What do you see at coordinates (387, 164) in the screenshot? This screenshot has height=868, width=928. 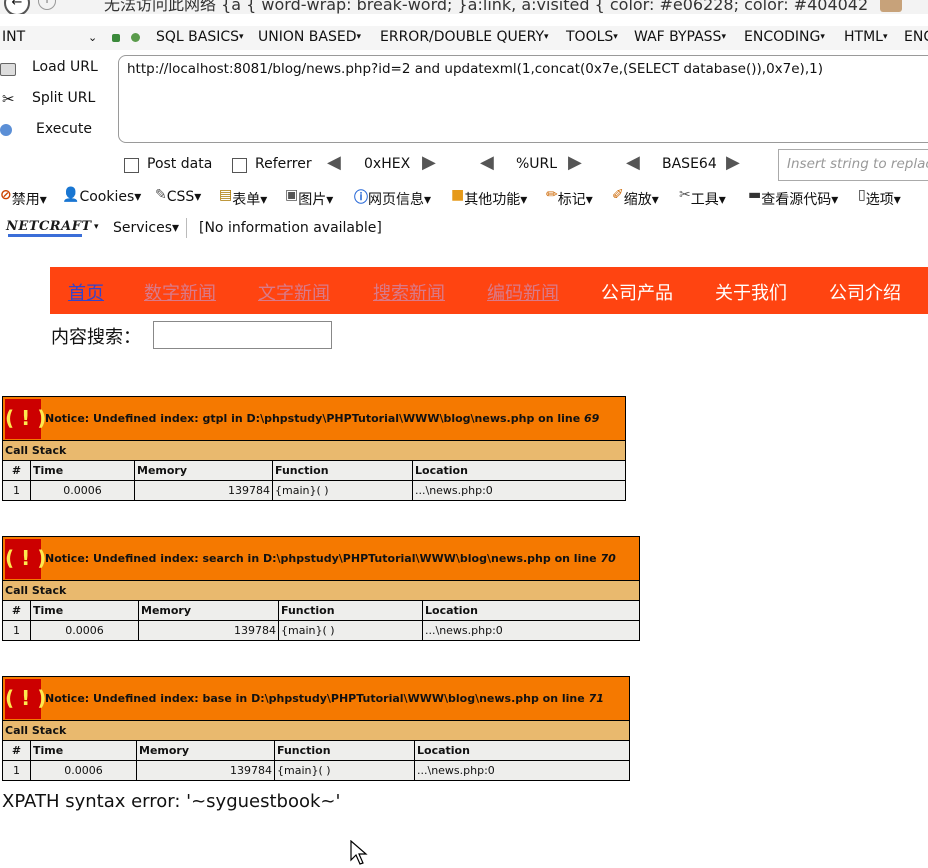 I see `hex-label: 0xHEX` at bounding box center [387, 164].